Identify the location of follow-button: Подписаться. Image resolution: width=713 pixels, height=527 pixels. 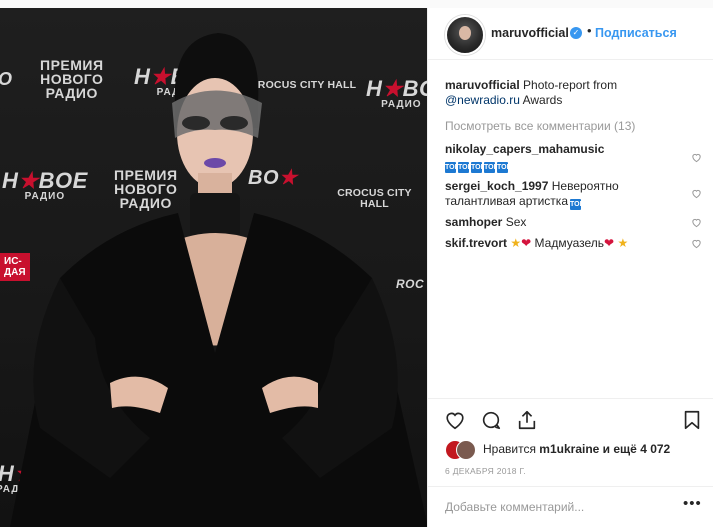
(636, 33).